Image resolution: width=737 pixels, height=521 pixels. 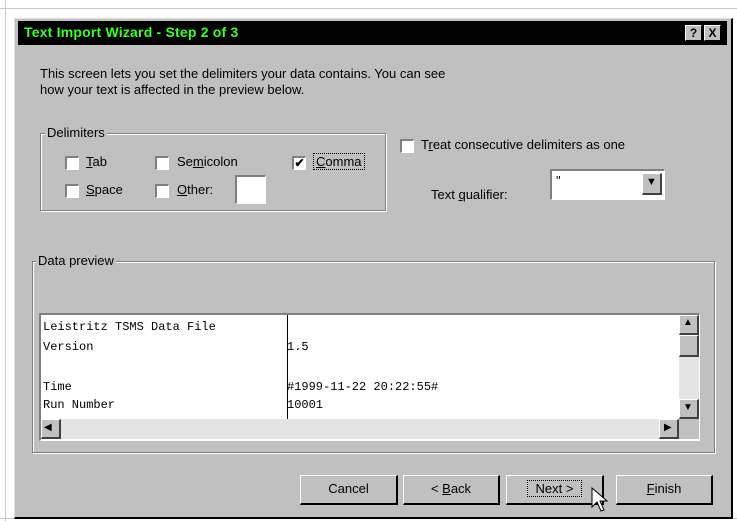 I want to click on treat-consecutive-label: Treat consecutive delimiters as one, so click(x=523, y=144).